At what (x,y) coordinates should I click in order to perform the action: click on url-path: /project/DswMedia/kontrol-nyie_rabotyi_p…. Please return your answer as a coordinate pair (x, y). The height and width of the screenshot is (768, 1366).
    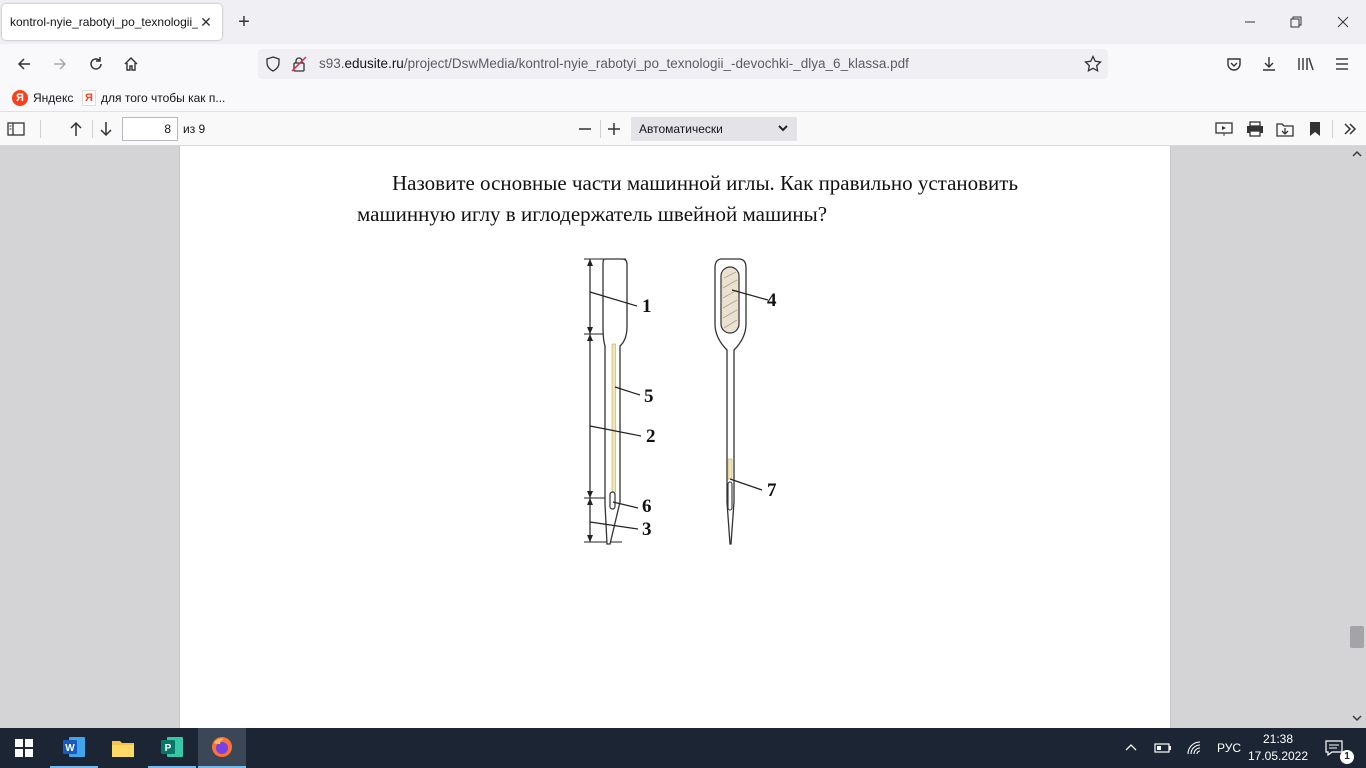
    Looking at the image, I should click on (656, 63).